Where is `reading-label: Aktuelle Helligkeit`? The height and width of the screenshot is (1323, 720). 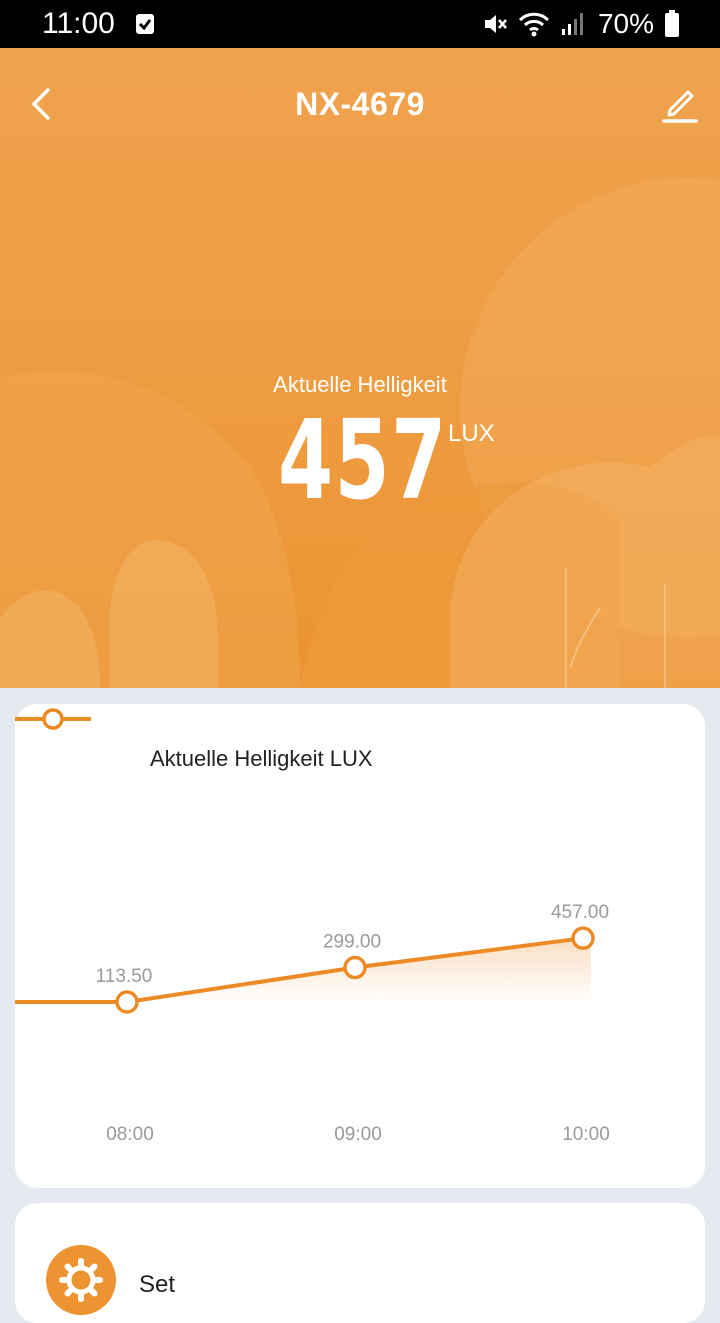
reading-label: Aktuelle Helligkeit is located at coordinates (360, 384).